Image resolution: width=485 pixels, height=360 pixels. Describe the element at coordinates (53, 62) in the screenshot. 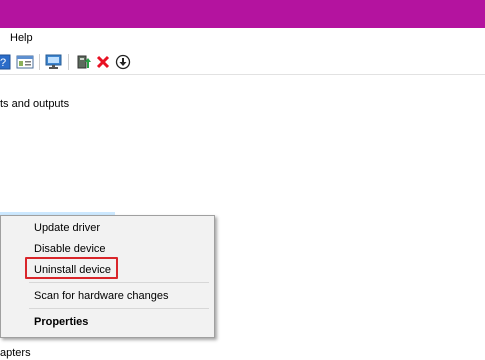

I see `scan-monitor-icon` at that location.